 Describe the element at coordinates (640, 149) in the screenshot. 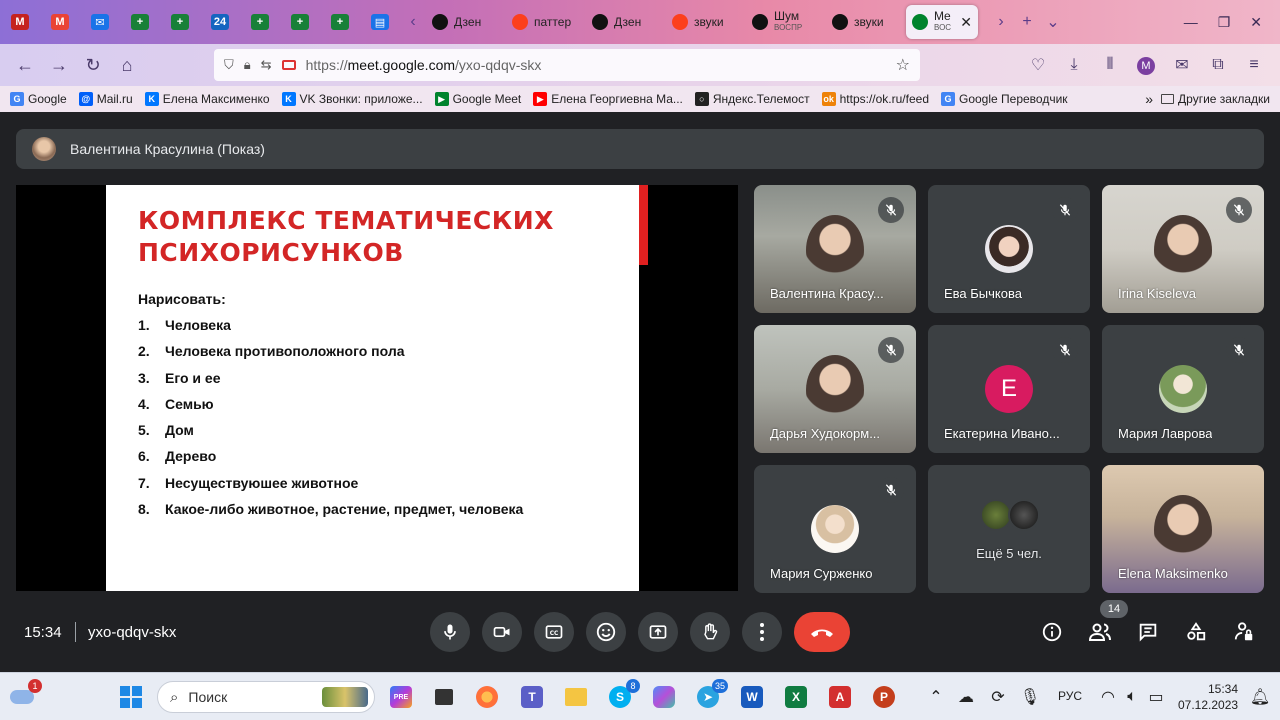

I see `presenter-bar: Валентина Красулина (Показ)` at that location.